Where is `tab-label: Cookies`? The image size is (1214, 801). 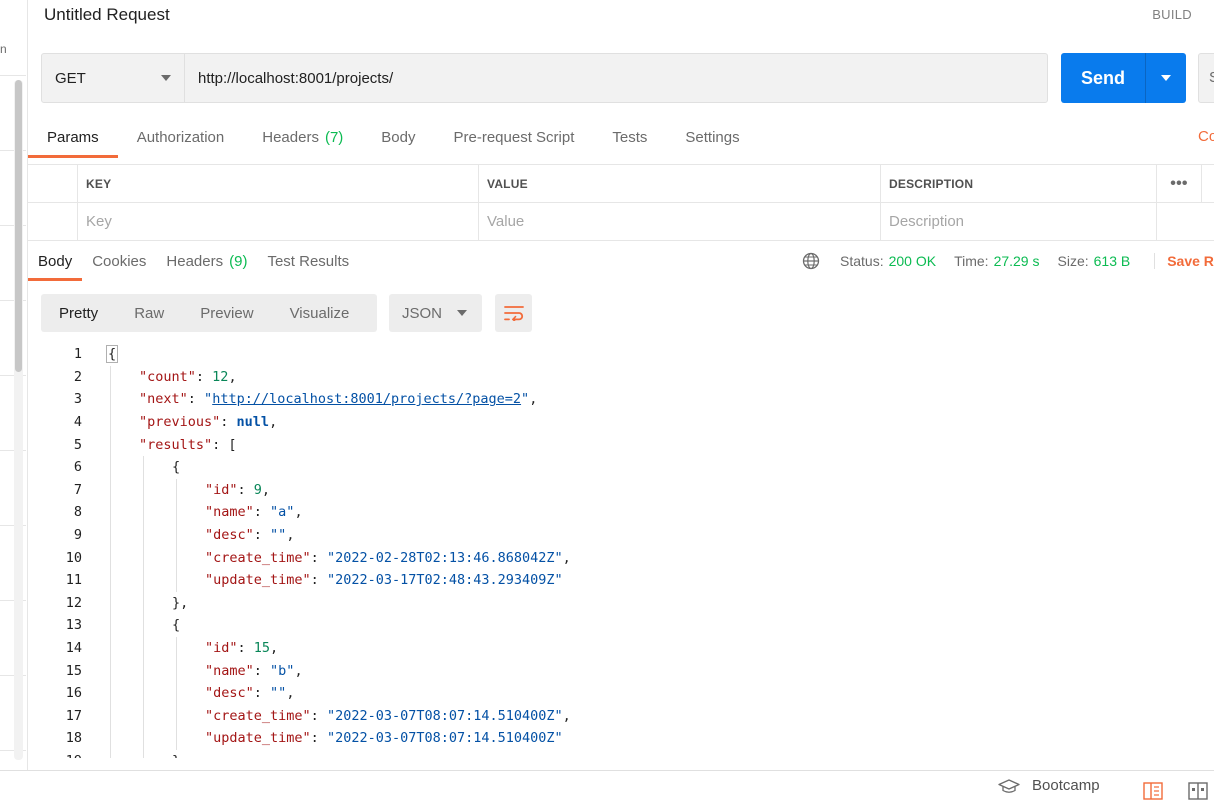 tab-label: Cookies is located at coordinates (119, 261).